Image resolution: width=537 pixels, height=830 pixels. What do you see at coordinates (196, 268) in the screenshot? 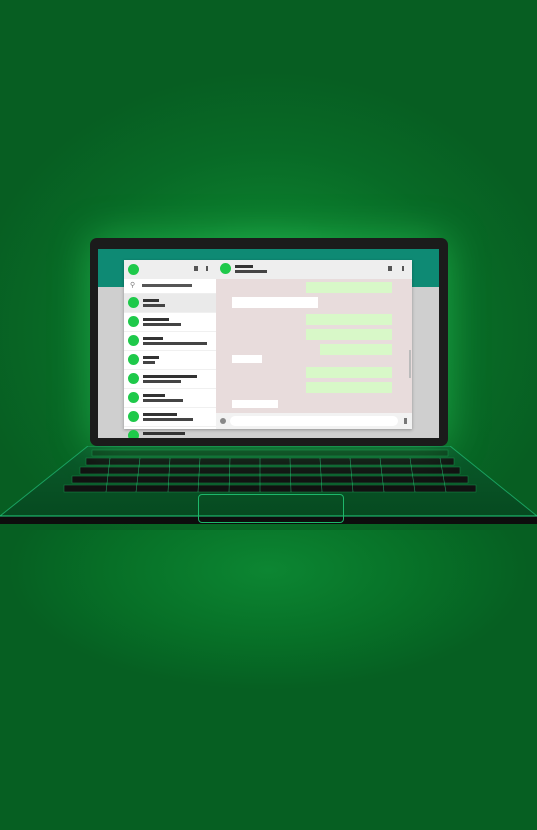
I see `chat-icon` at bounding box center [196, 268].